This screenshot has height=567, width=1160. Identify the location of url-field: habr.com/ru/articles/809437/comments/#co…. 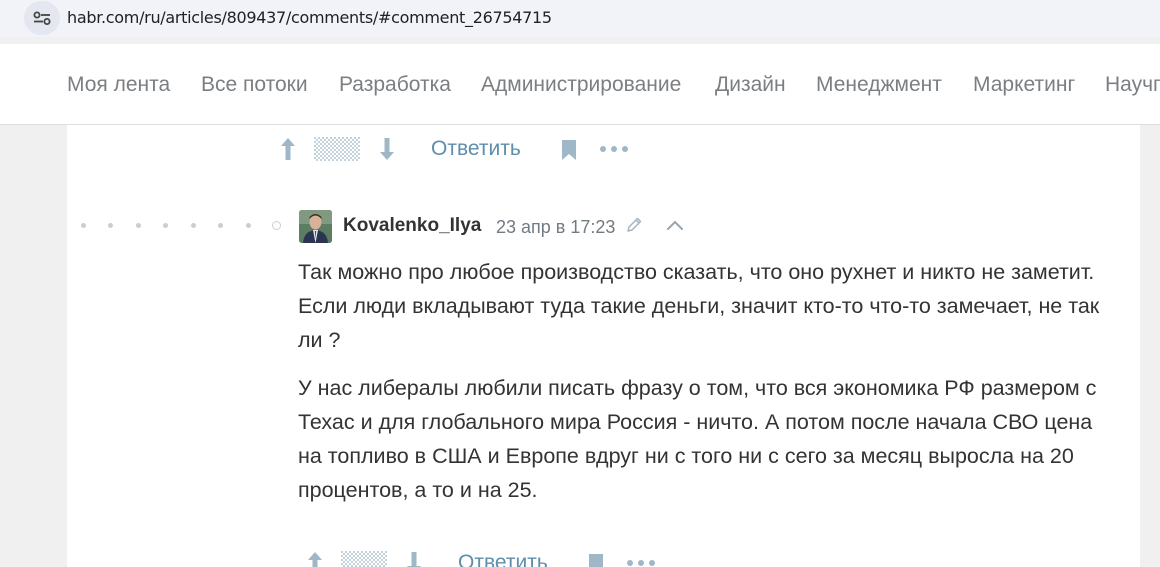
(309, 18).